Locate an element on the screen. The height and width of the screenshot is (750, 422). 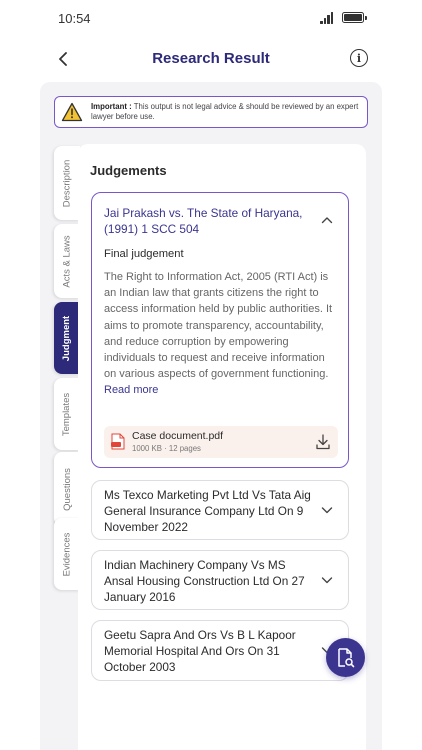
tab-label: Questions is located at coordinates (67, 489).